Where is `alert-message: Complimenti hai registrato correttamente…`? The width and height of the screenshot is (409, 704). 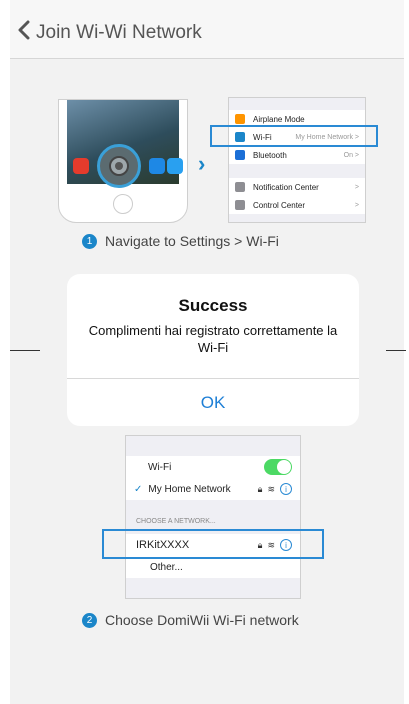
alert-message: Complimenti hai registrato correttamente… is located at coordinates (213, 339).